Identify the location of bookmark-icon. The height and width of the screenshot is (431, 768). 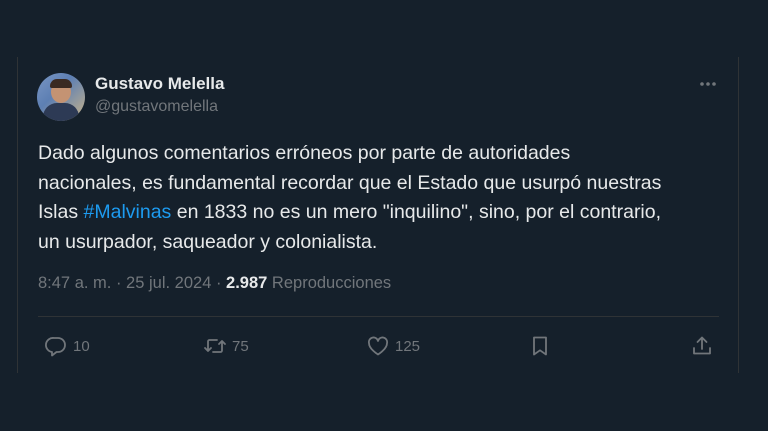
(540, 346).